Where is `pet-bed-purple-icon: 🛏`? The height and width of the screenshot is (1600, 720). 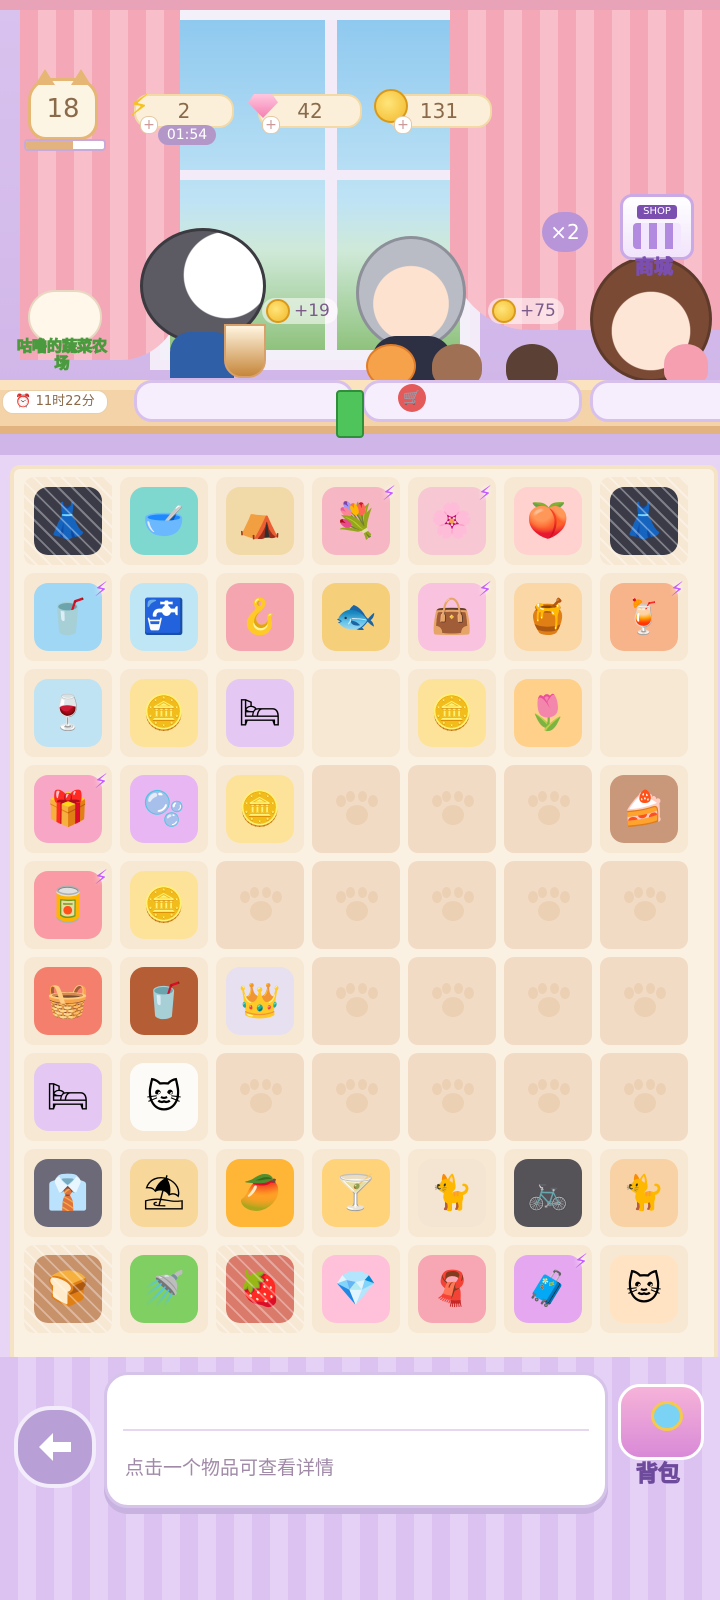
pet-bed-purple-icon: 🛏 is located at coordinates (260, 713).